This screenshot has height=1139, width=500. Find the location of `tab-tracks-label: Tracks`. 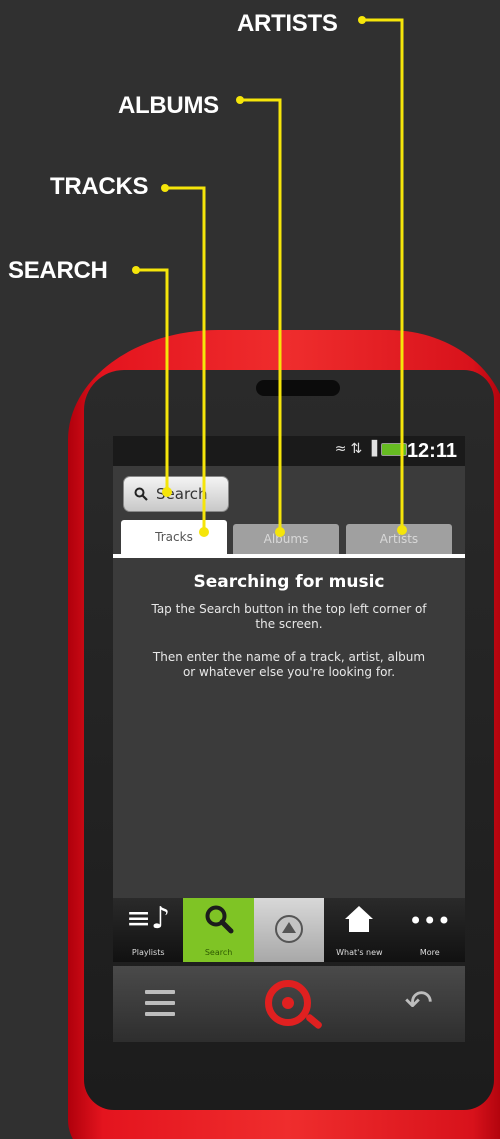

tab-tracks-label: Tracks is located at coordinates (174, 537).